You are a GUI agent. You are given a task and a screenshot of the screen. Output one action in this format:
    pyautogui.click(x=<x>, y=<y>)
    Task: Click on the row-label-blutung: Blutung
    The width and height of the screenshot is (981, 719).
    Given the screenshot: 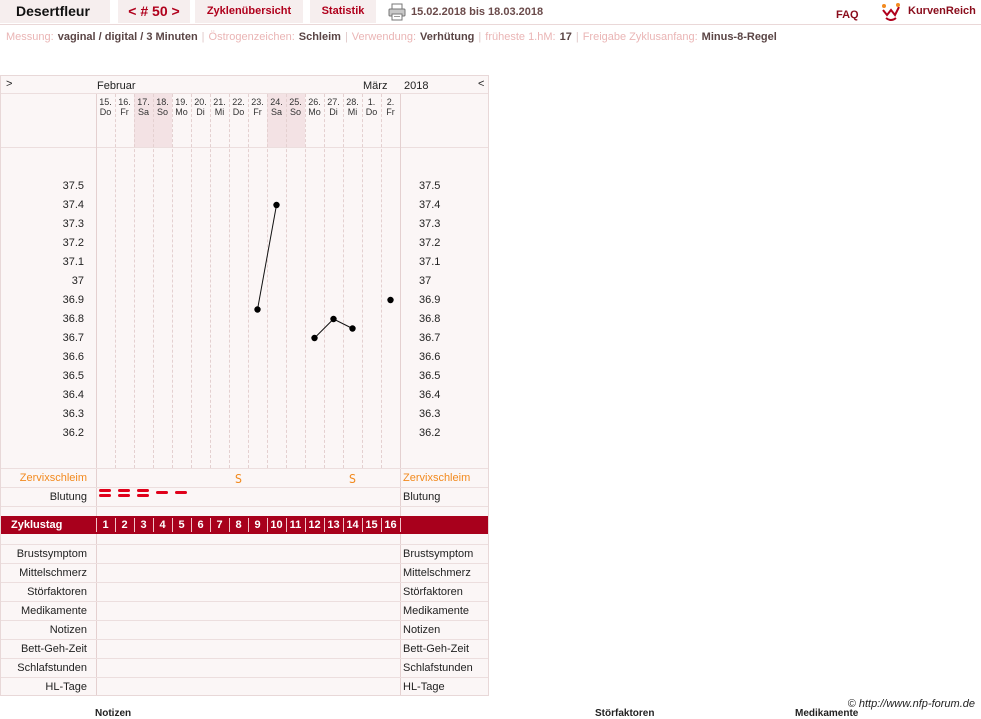 What is the action you would take?
    pyautogui.click(x=68, y=497)
    